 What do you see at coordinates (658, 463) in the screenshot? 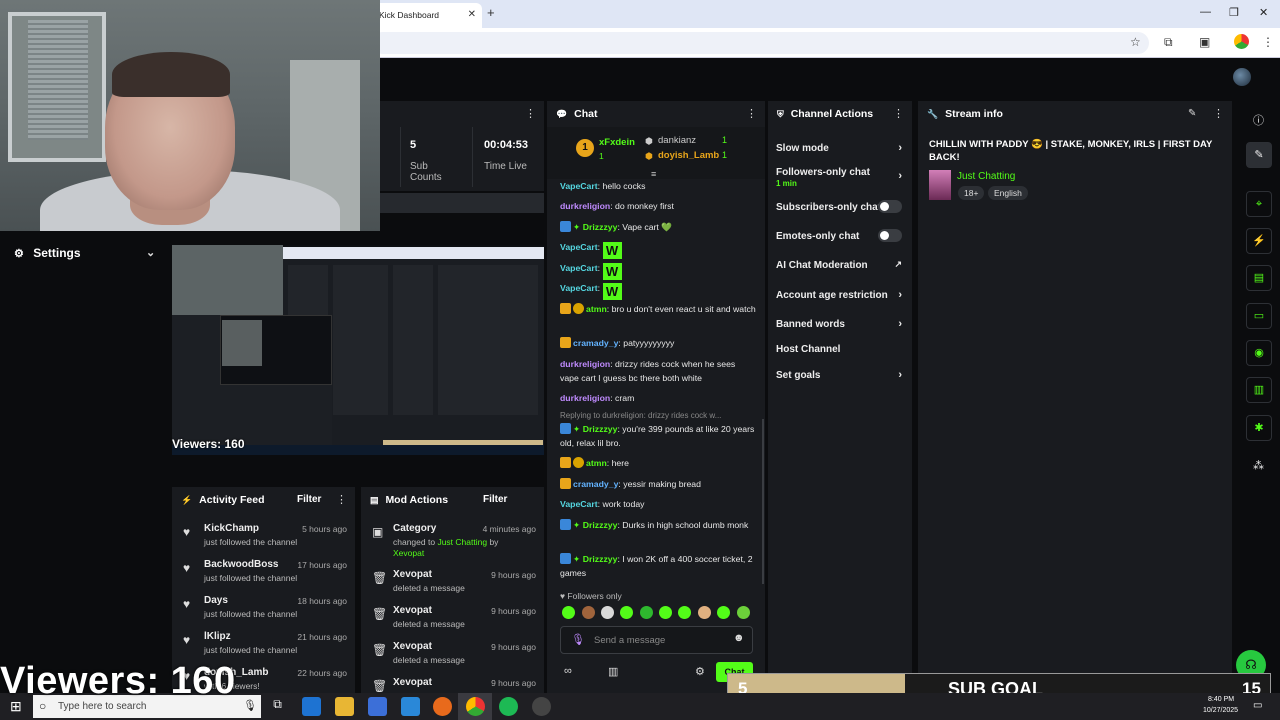
I see `chat-message: atmn: here` at bounding box center [658, 463].